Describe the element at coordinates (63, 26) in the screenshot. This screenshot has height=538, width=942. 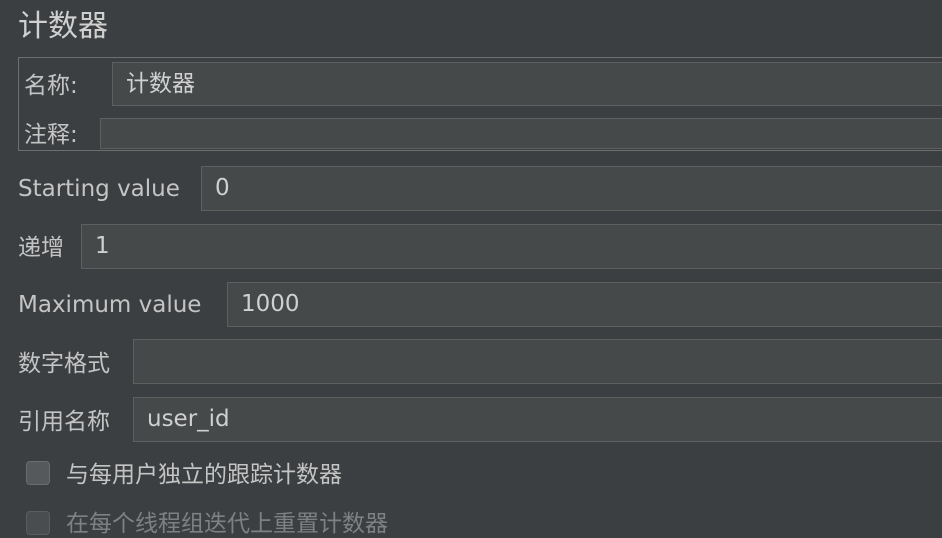
I see `panel-title: 计数器` at that location.